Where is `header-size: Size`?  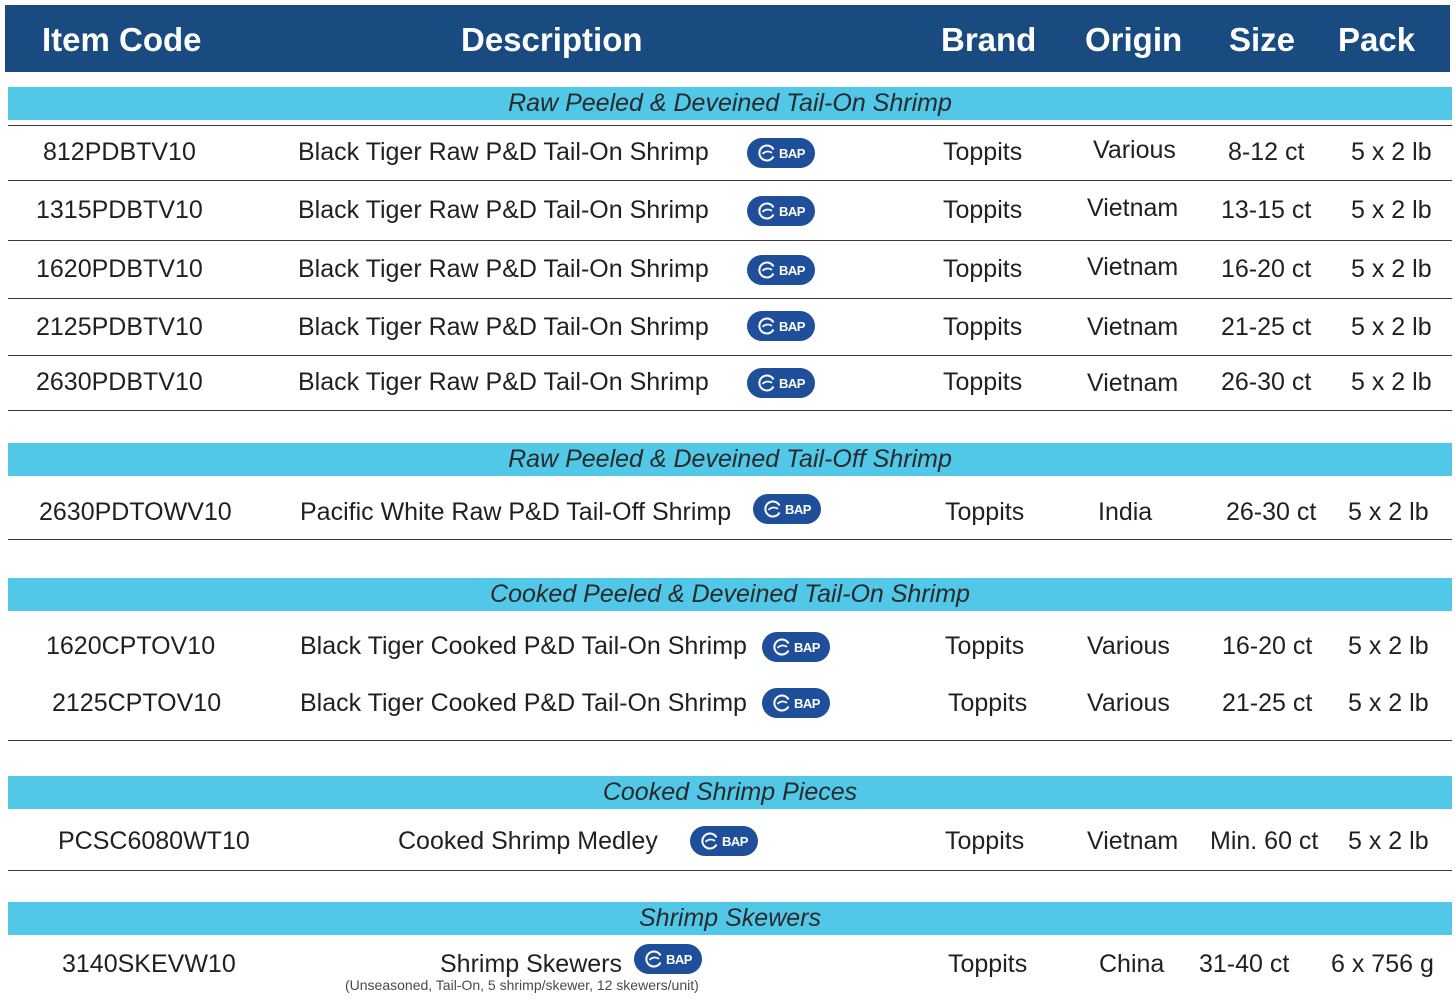 header-size: Size is located at coordinates (1262, 39).